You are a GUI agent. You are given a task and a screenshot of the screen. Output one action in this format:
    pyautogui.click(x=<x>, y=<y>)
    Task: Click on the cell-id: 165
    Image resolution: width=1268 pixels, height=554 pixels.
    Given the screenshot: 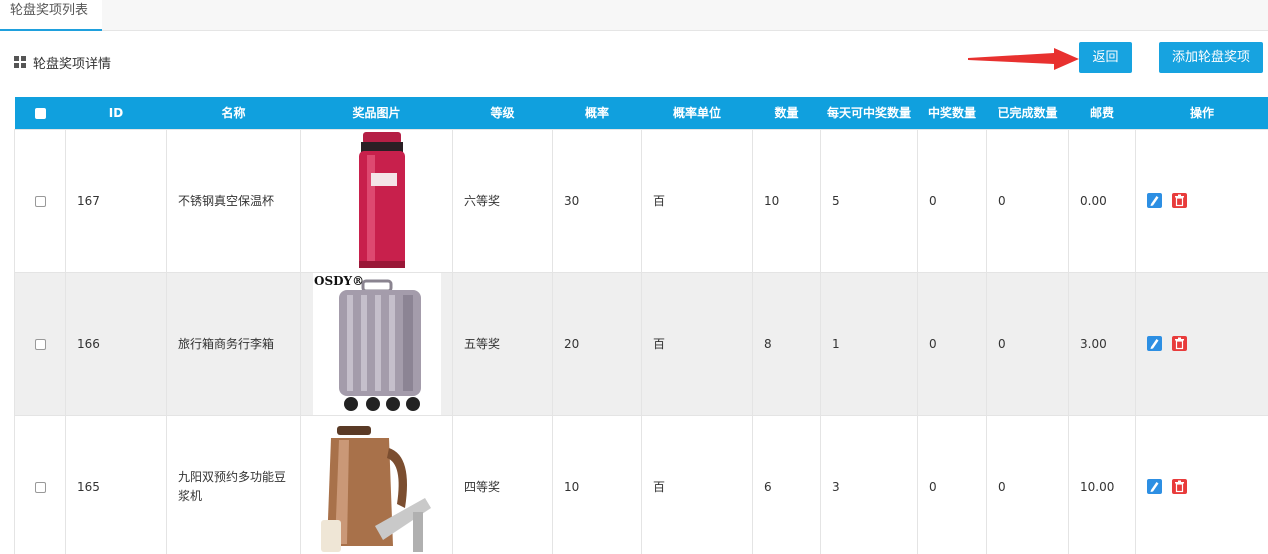 What is the action you would take?
    pyautogui.click(x=116, y=484)
    